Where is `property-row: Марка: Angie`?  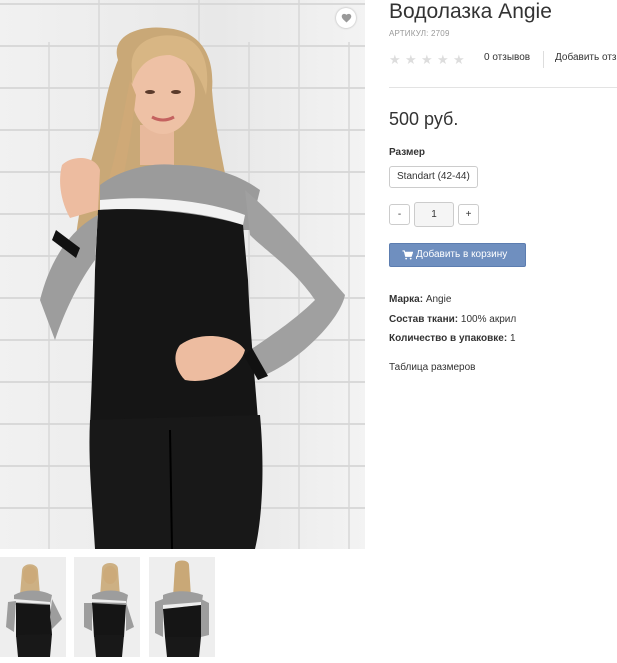
property-row: Марка: Angie is located at coordinates (452, 300).